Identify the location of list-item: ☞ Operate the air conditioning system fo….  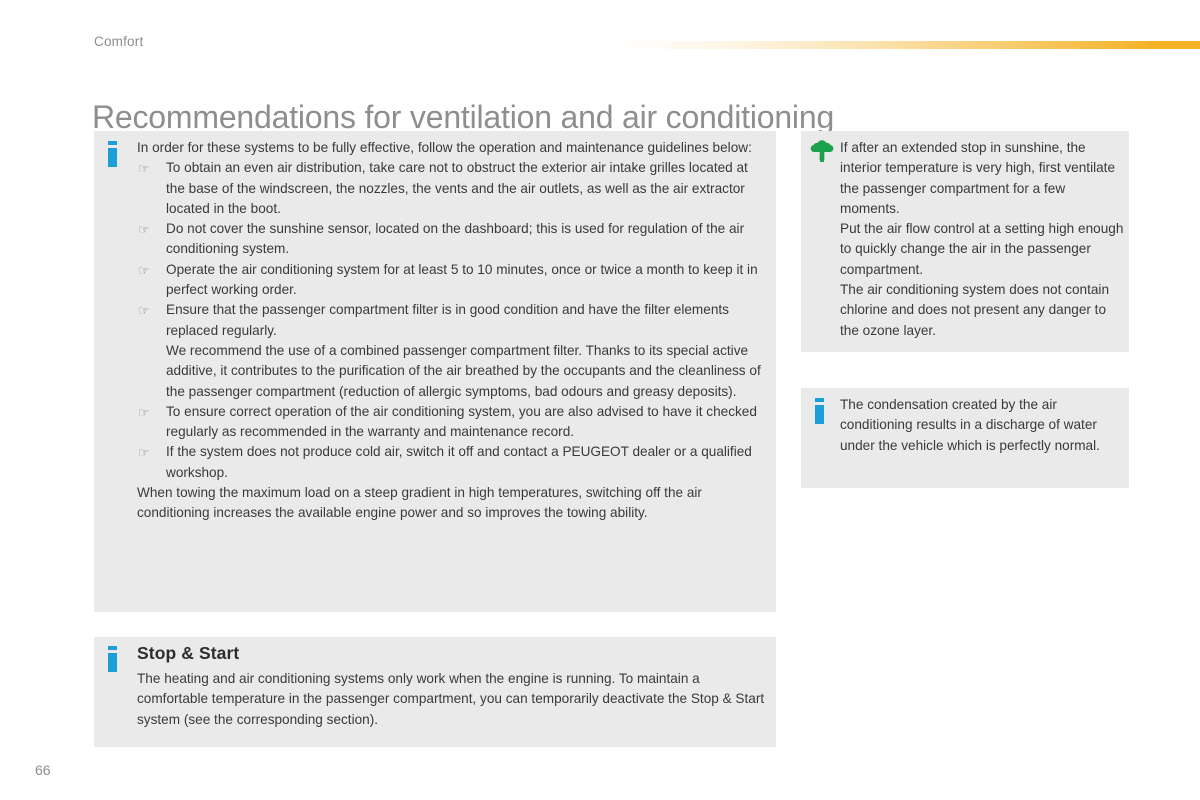
(453, 280).